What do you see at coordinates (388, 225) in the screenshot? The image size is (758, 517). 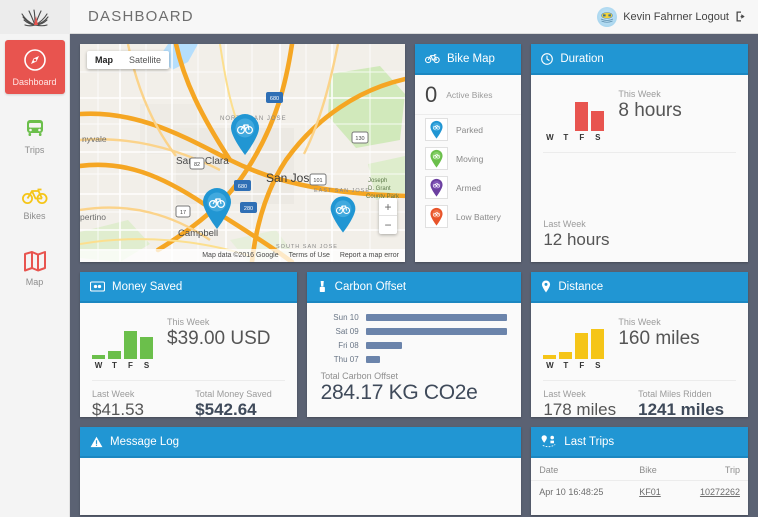 I see `map-zoom-out-button: −` at bounding box center [388, 225].